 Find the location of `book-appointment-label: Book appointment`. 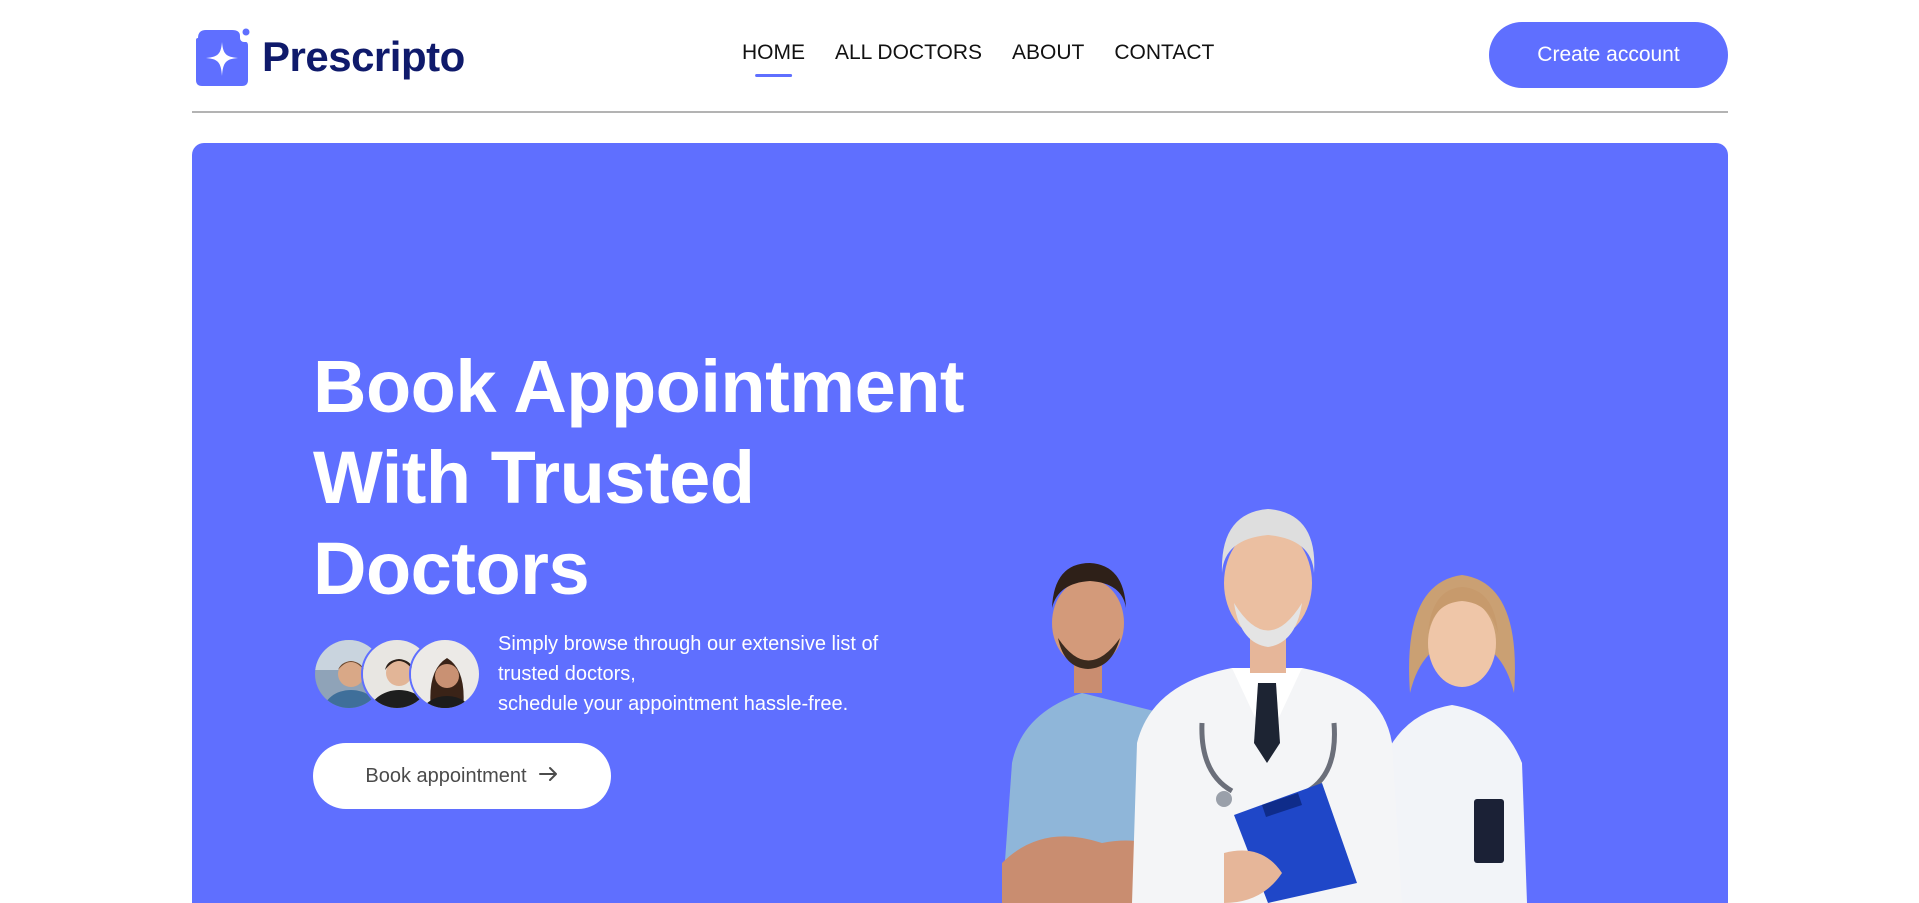

book-appointment-label: Book appointment is located at coordinates (446, 775).